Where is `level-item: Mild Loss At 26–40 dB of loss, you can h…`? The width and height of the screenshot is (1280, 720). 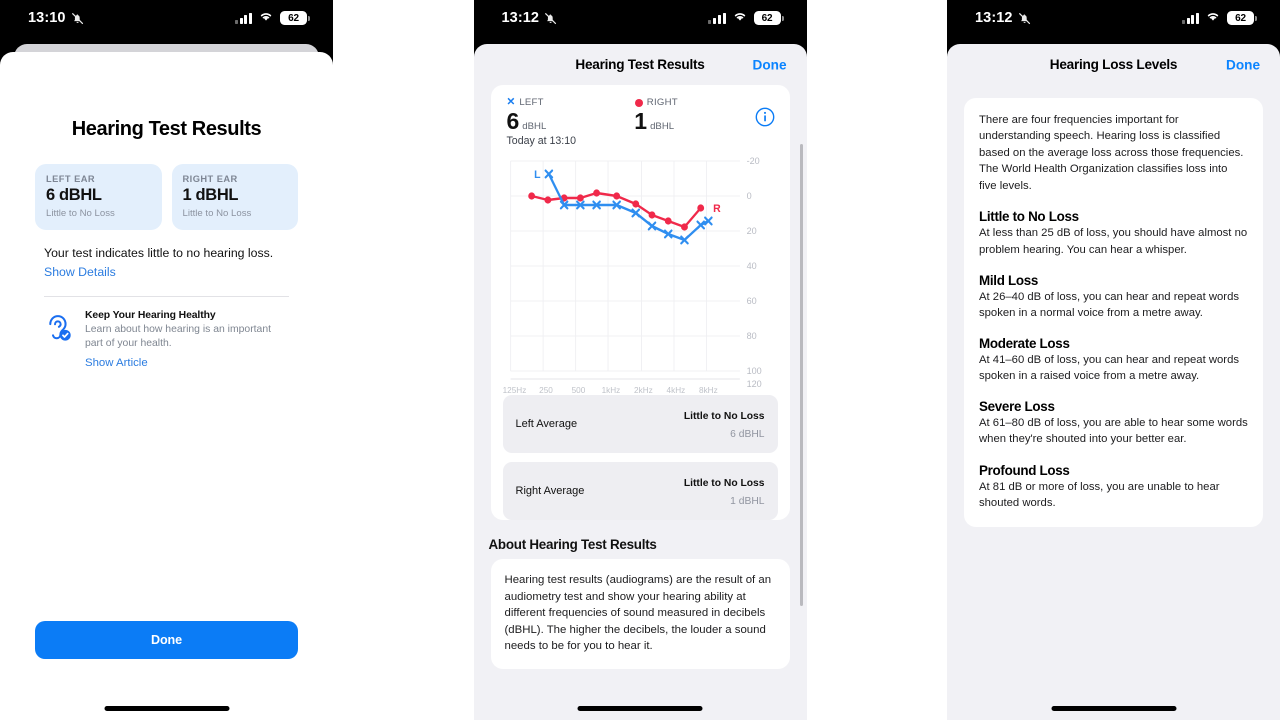 level-item: Mild Loss At 26–40 dB of loss, you can h… is located at coordinates (1113, 297).